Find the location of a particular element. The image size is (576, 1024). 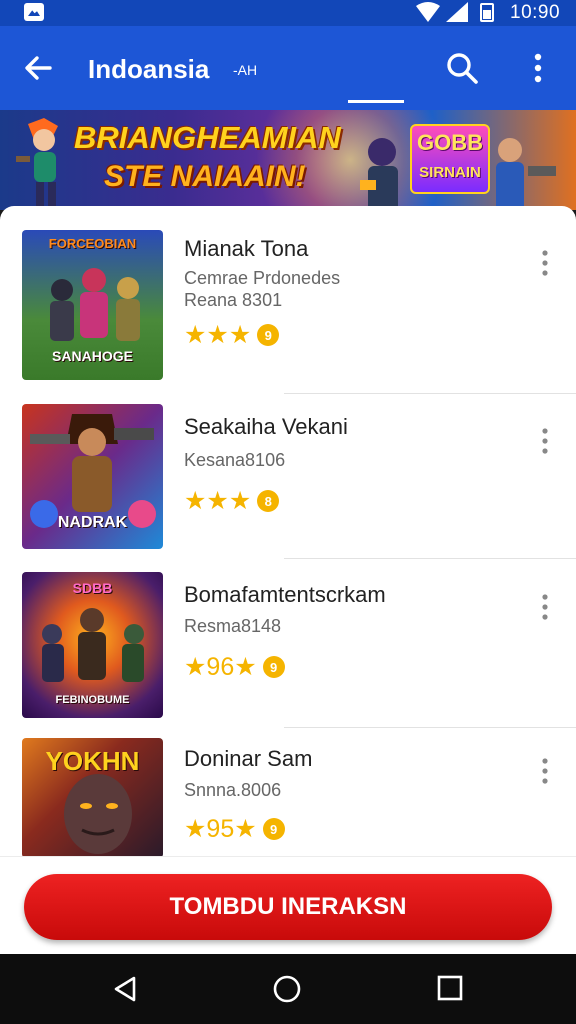

thumbnail-top-text: FORCEOBIAN is located at coordinates (92, 243).